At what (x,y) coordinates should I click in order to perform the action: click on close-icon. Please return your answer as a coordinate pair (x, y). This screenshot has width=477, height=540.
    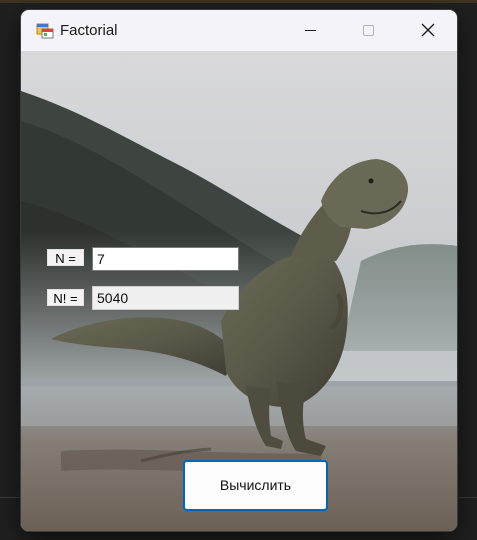
    Looking at the image, I should click on (428, 30).